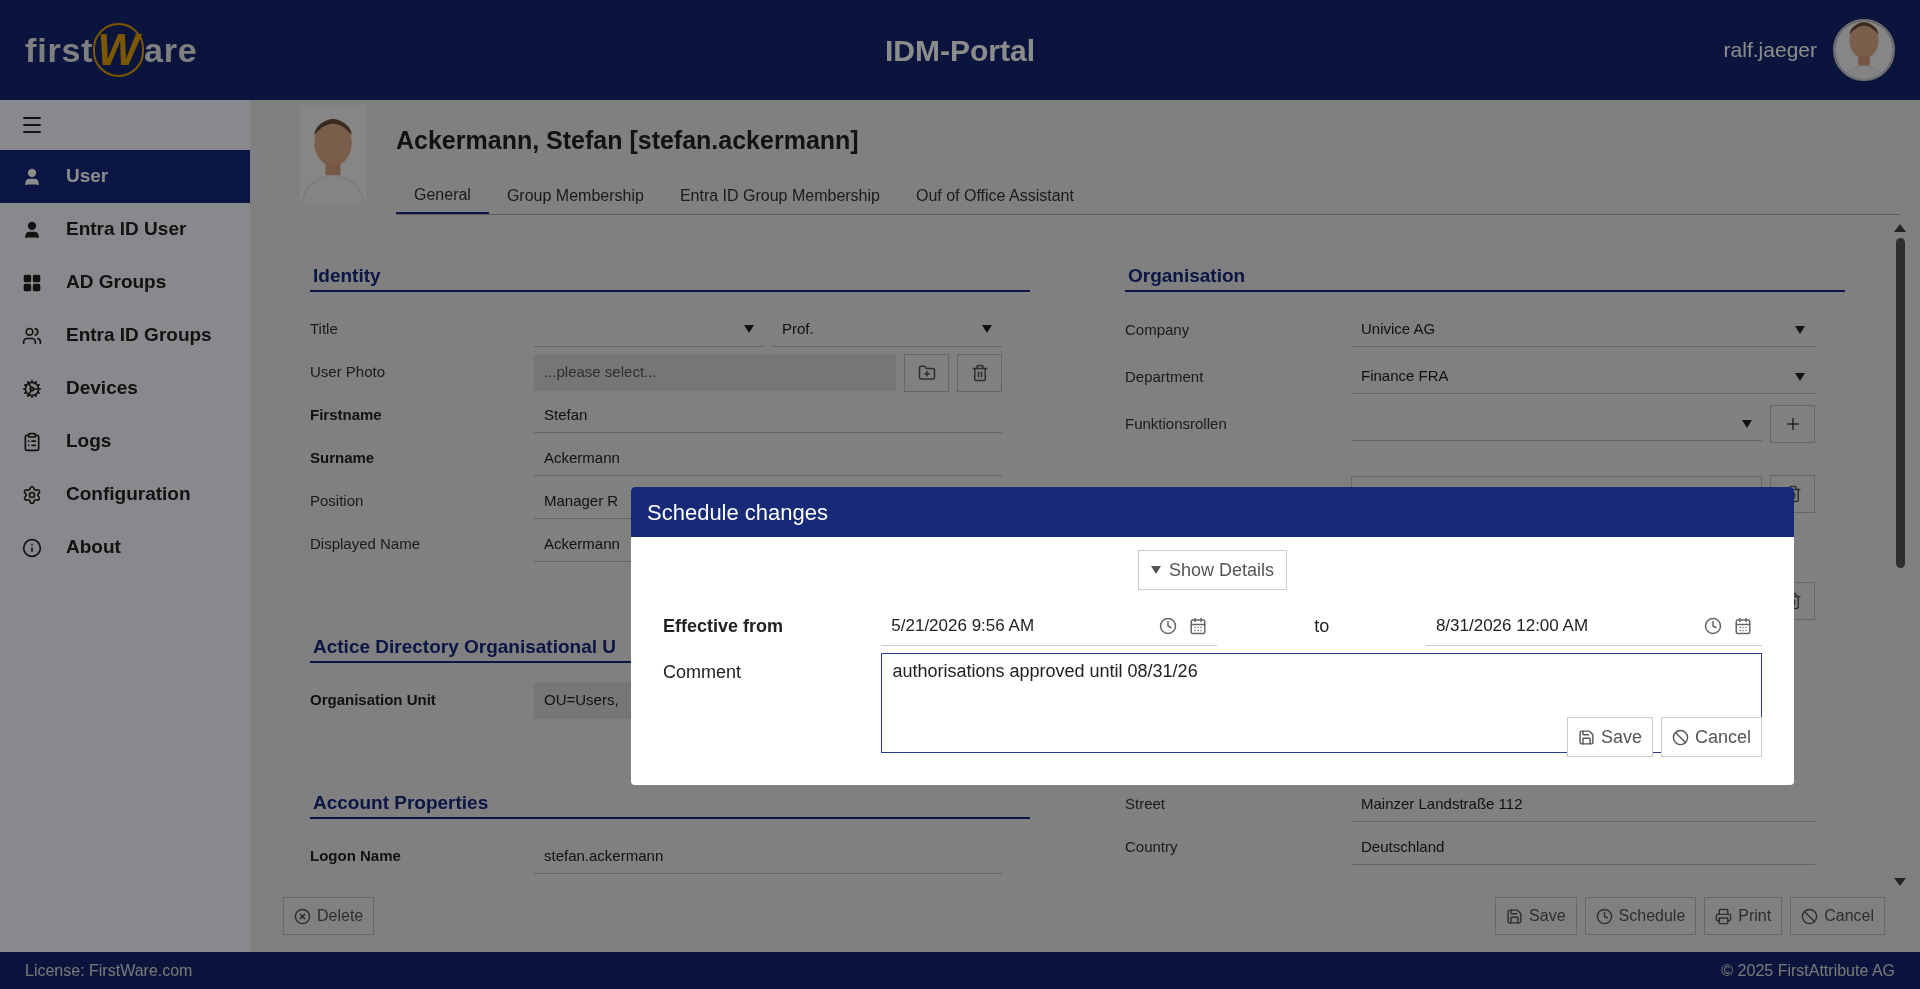  What do you see at coordinates (1157, 329) in the screenshot?
I see `field-label: Company` at bounding box center [1157, 329].